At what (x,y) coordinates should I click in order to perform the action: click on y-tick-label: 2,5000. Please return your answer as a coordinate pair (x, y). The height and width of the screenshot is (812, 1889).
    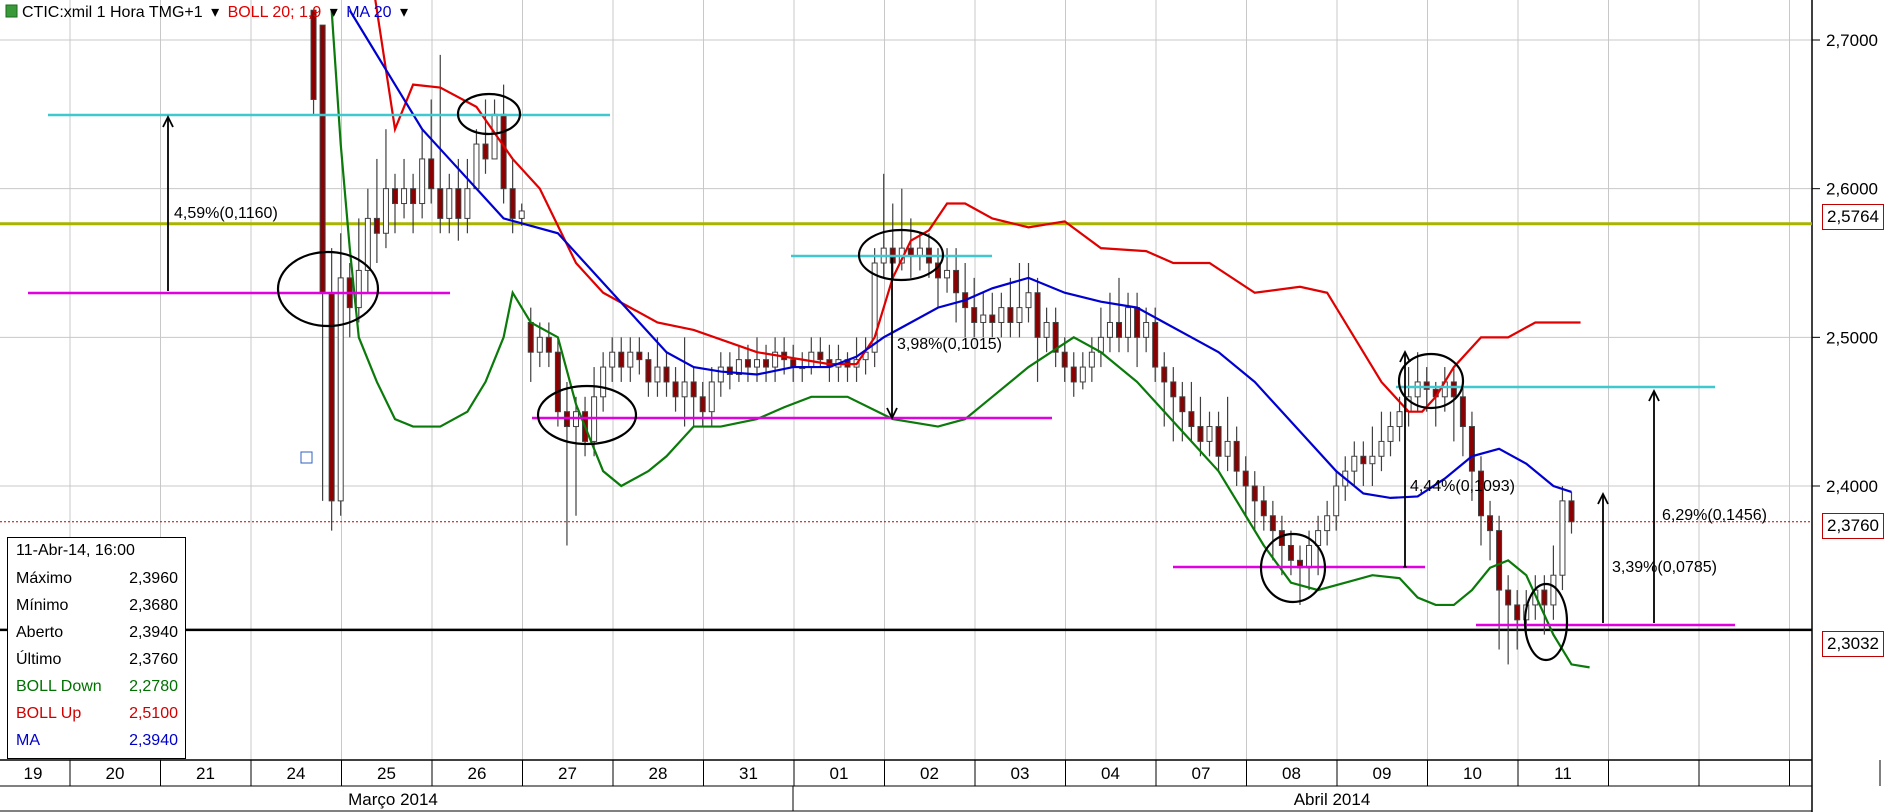
    Looking at the image, I should click on (1852, 337).